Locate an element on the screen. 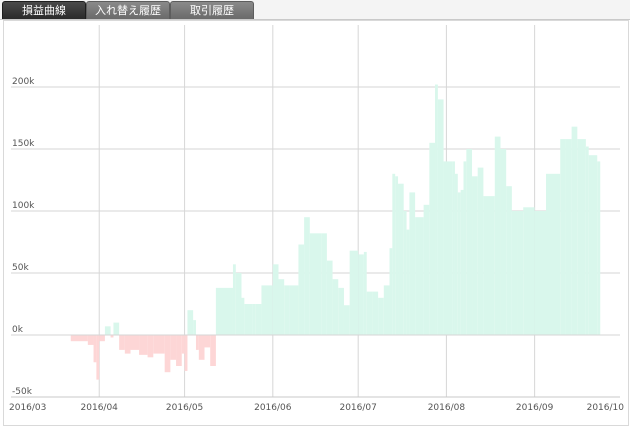 This screenshot has height=428, width=630. x-tick-label: 2016/03 is located at coordinates (27, 408).